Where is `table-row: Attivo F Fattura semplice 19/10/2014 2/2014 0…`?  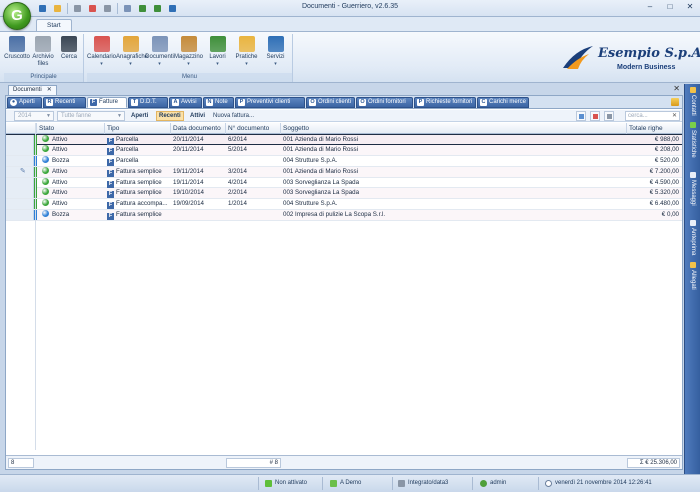 table-row: Attivo F Fattura semplice 19/10/2014 2/2014 0… is located at coordinates (344, 194).